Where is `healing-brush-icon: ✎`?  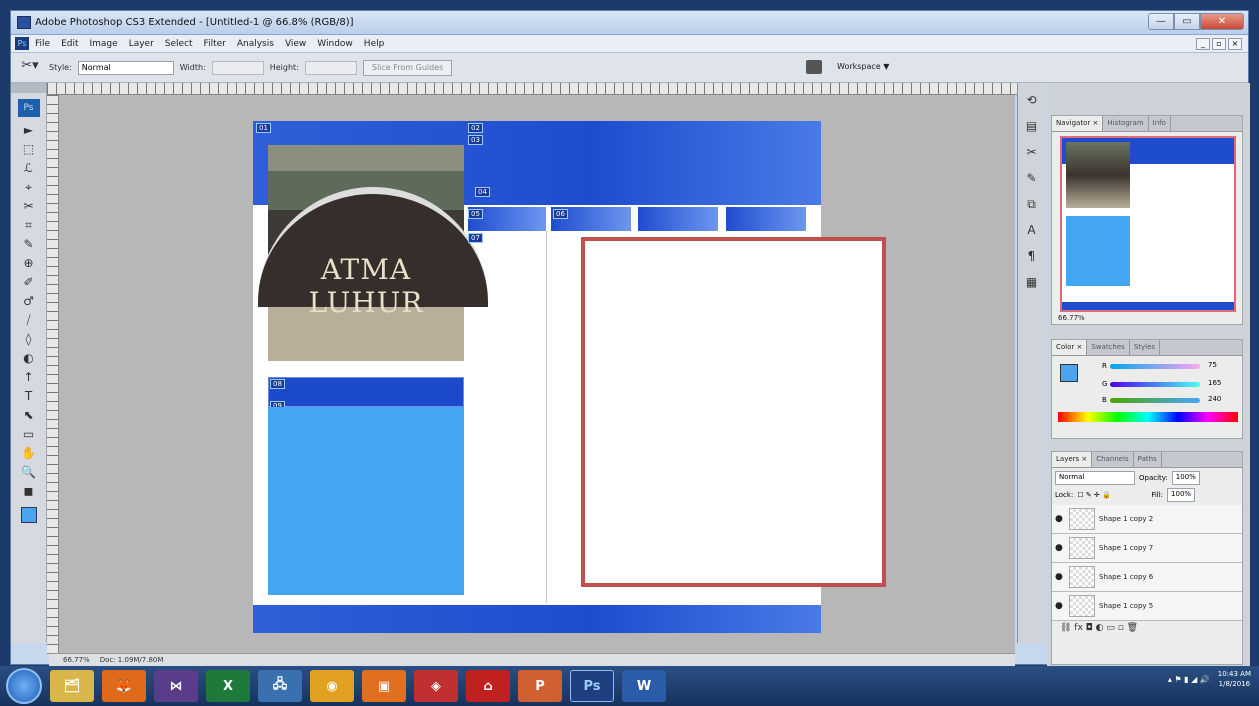
healing-brush-icon: ✎ is located at coordinates (29, 244).